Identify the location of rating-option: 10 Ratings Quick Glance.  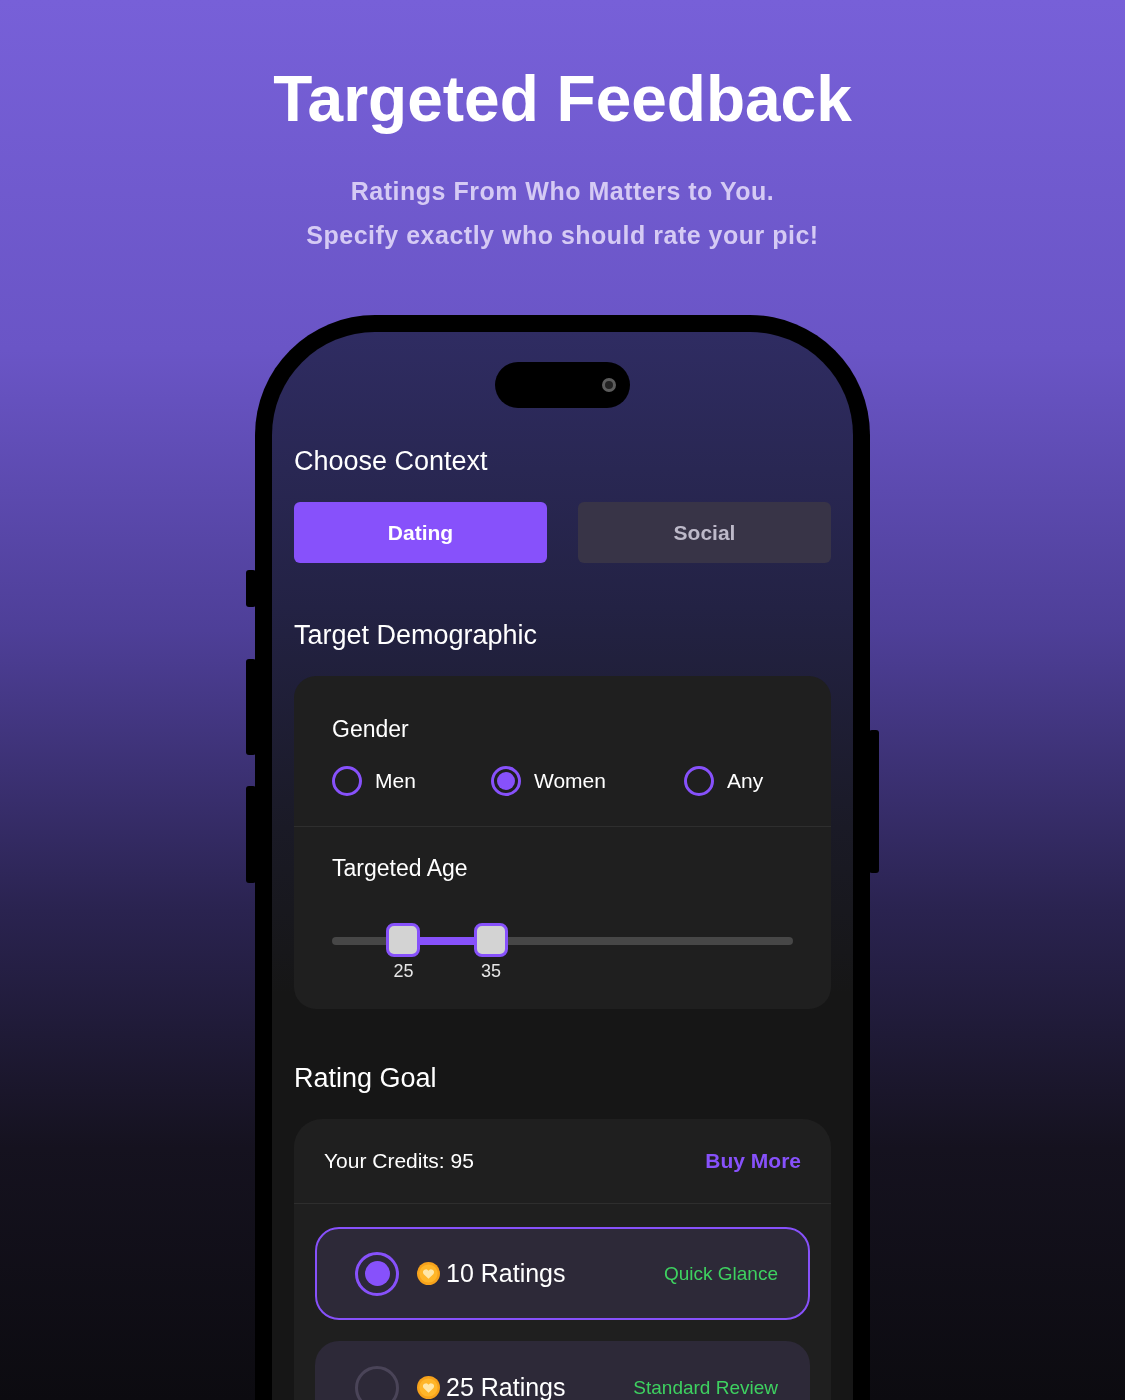
(562, 1273).